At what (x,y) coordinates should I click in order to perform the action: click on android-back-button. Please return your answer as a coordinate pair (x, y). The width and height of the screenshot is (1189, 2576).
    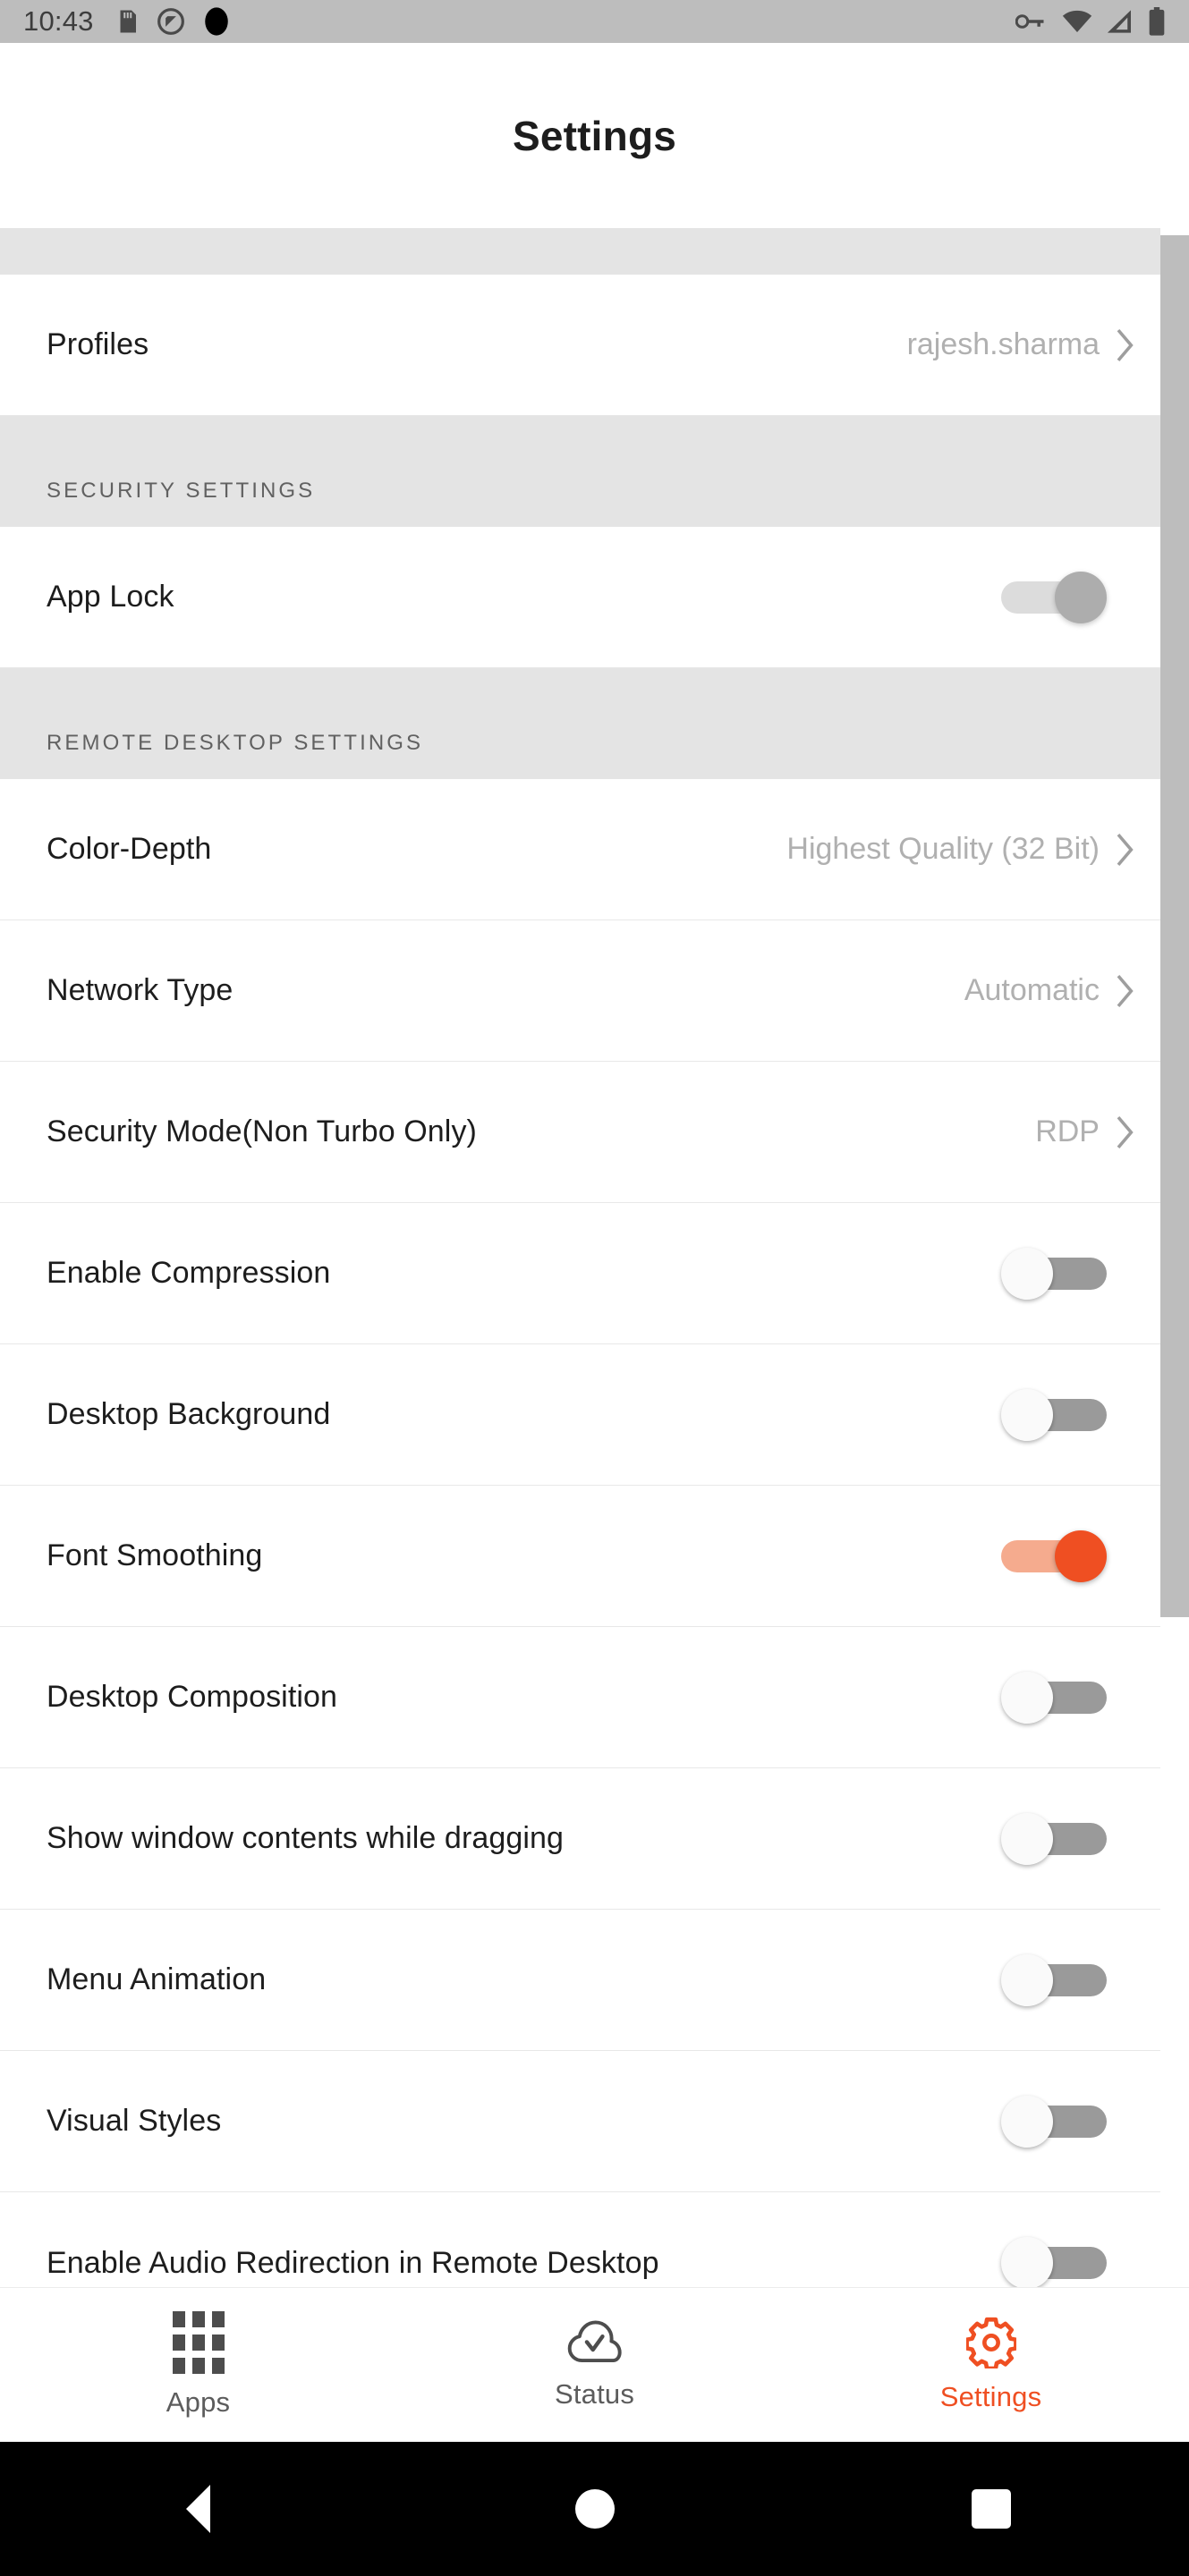
    Looking at the image, I should click on (198, 2509).